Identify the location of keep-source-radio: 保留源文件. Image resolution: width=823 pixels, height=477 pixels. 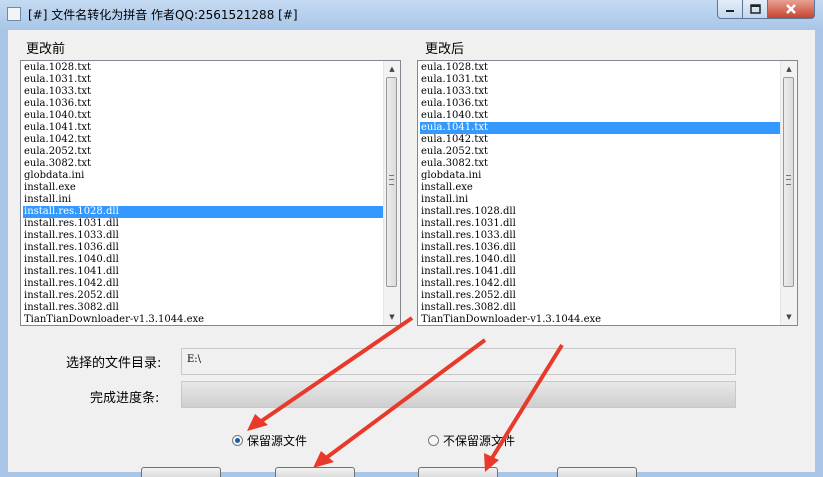
(269, 440).